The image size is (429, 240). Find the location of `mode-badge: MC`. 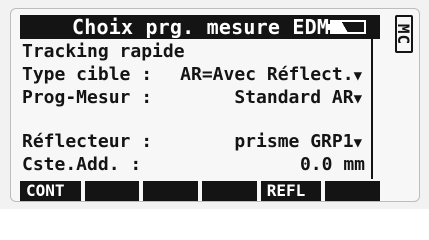

mode-badge: MC is located at coordinates (404, 34).